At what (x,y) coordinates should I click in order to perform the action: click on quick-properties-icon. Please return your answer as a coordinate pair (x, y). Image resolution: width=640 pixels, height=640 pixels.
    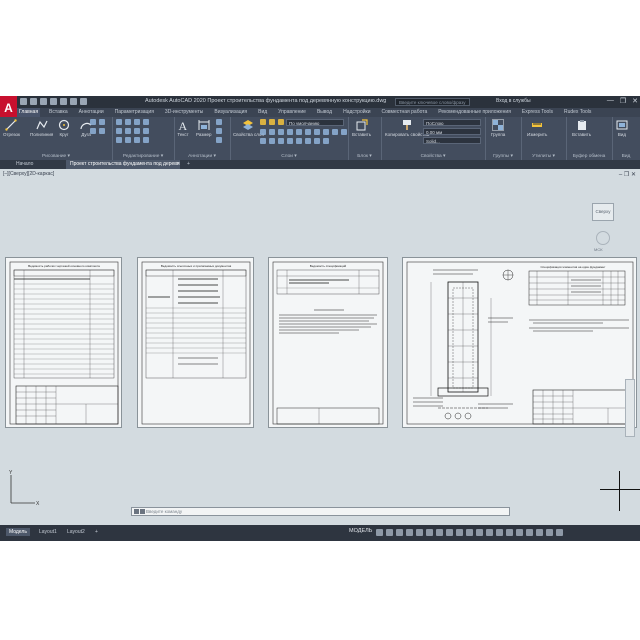
    Looking at the image, I should click on (519, 532).